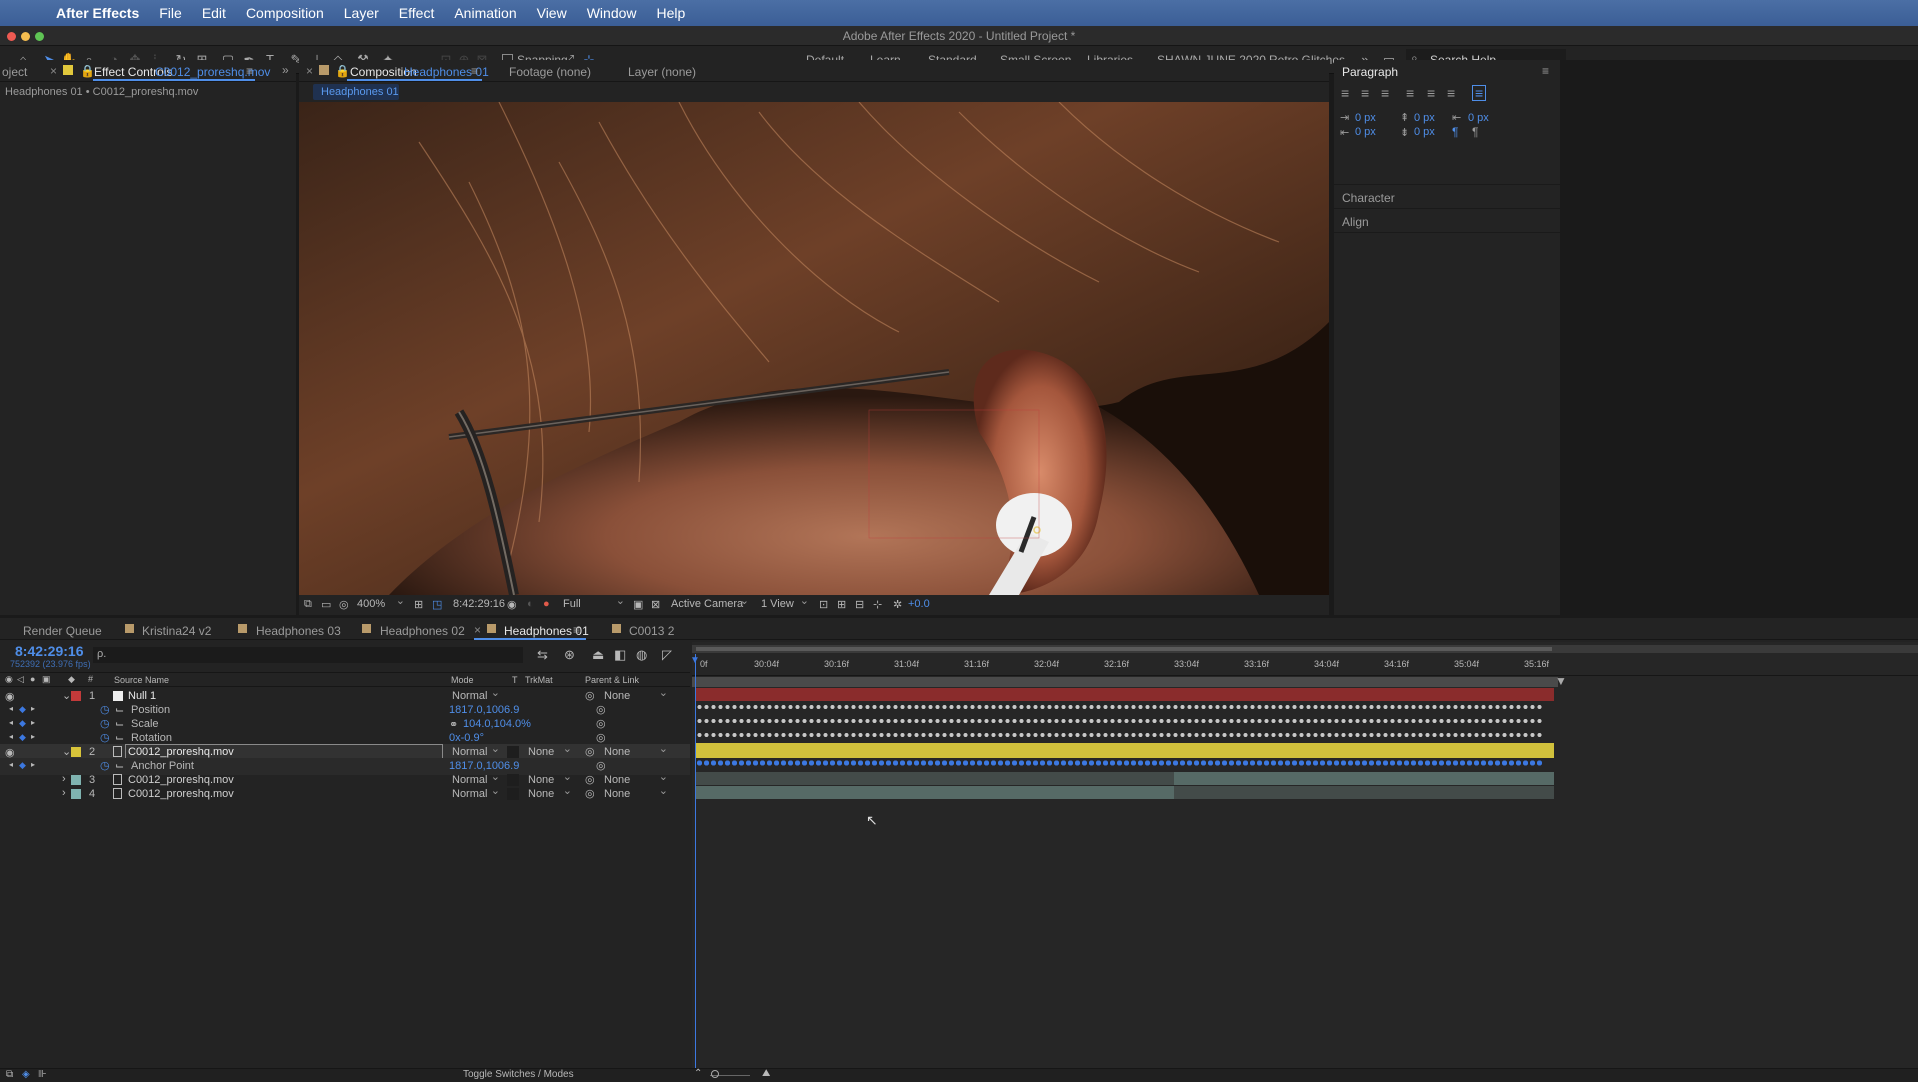 Image resolution: width=1918 pixels, height=1082 pixels. Describe the element at coordinates (417, 13) in the screenshot. I see `menu-effect: Effect` at that location.